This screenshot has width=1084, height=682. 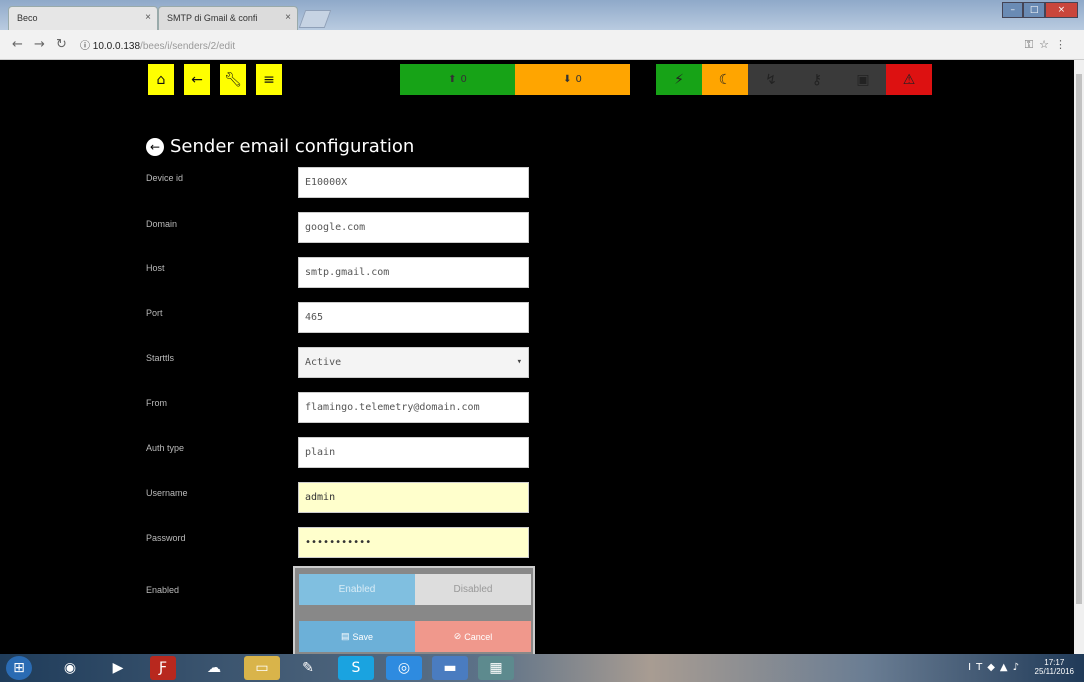 I want to click on language-icon: IT, so click(x=977, y=667).